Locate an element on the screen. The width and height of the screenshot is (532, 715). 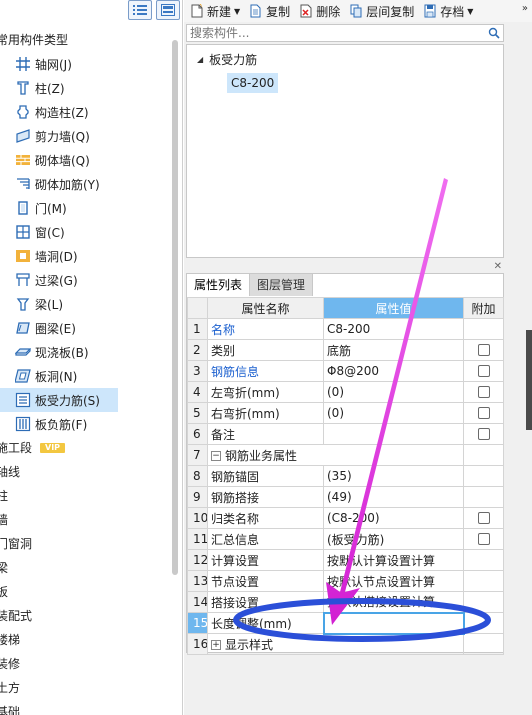
panel-view-button is located at coordinates (168, 10).